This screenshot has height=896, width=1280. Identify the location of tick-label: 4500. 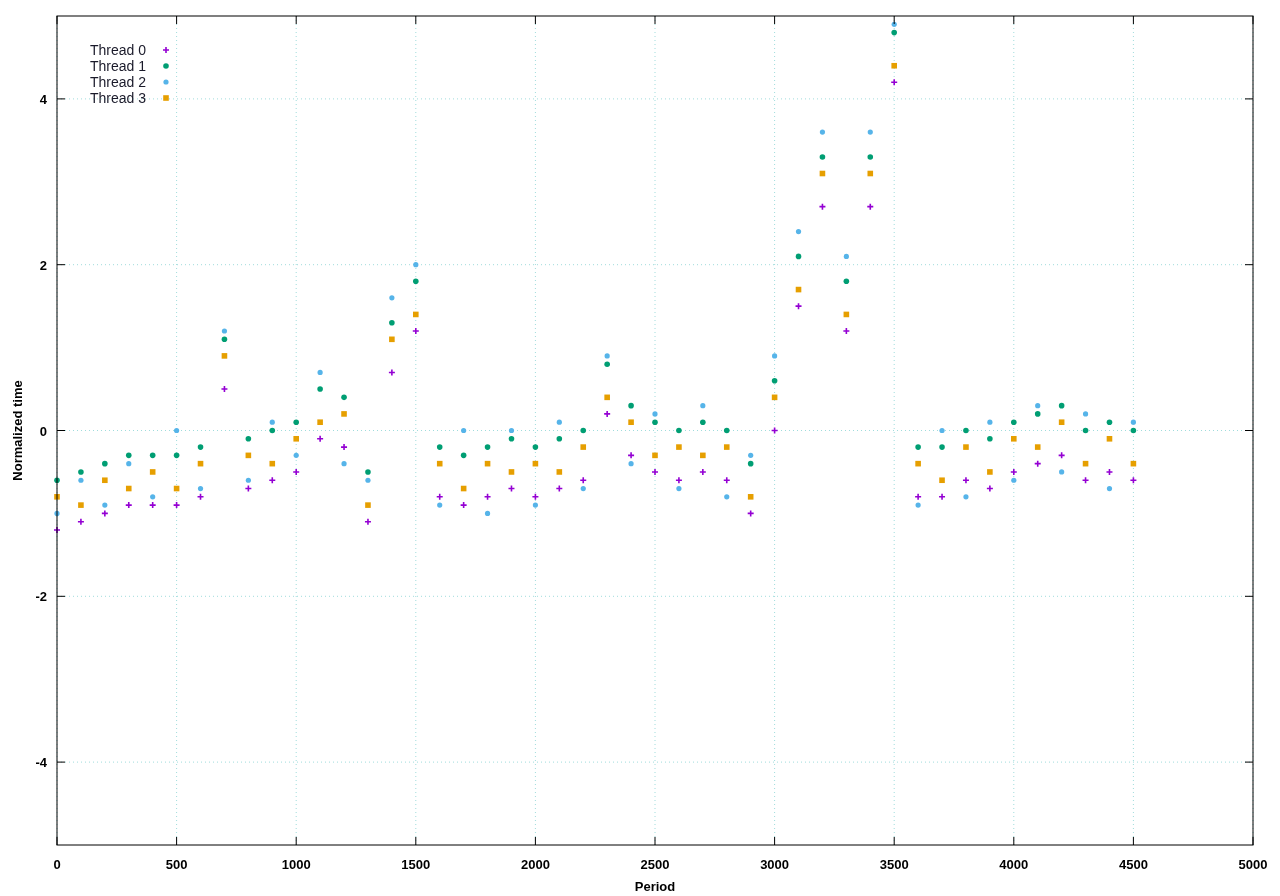
(1133, 864).